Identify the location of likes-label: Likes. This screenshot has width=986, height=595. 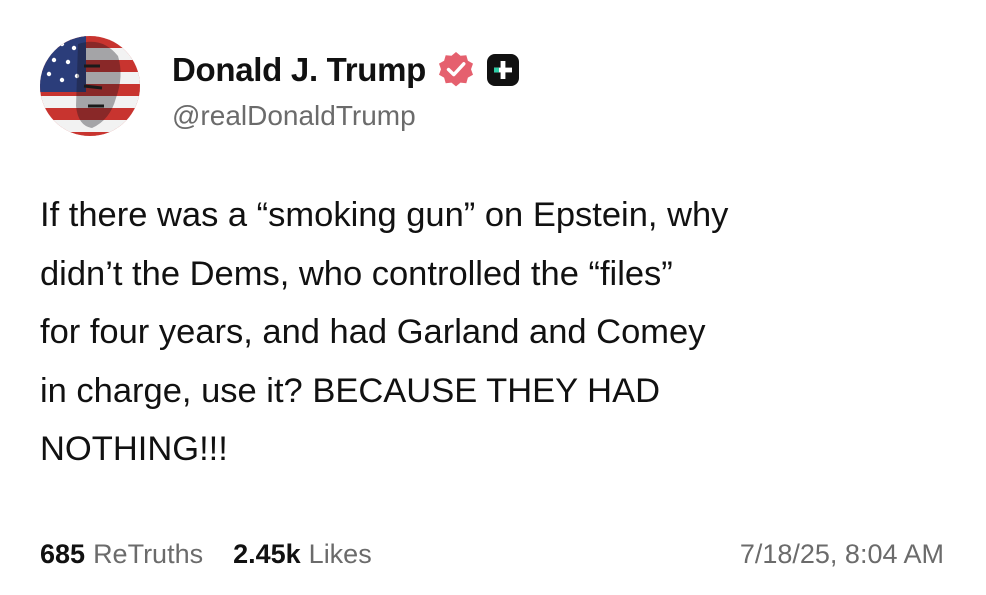
(340, 553).